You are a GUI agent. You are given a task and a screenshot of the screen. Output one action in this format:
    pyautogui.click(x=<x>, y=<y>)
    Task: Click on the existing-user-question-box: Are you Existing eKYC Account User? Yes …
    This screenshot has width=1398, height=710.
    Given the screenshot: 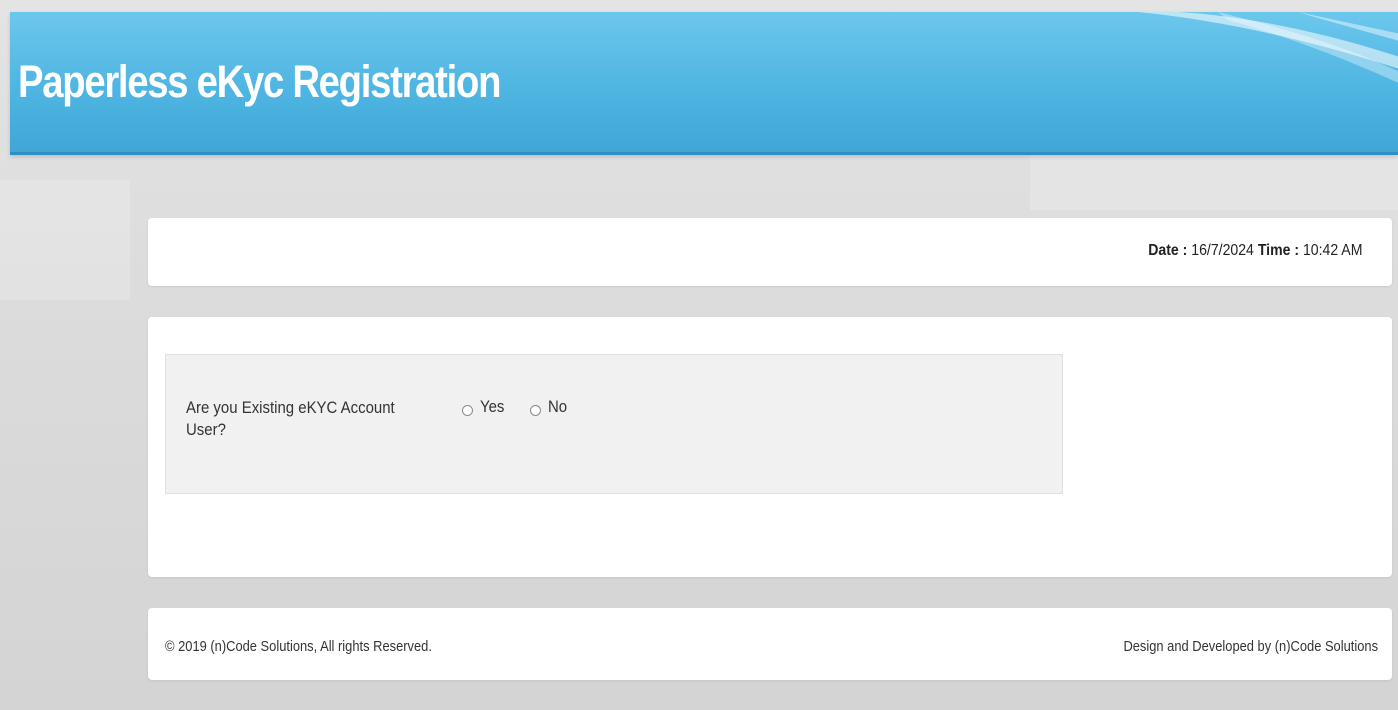 What is the action you would take?
    pyautogui.click(x=614, y=424)
    